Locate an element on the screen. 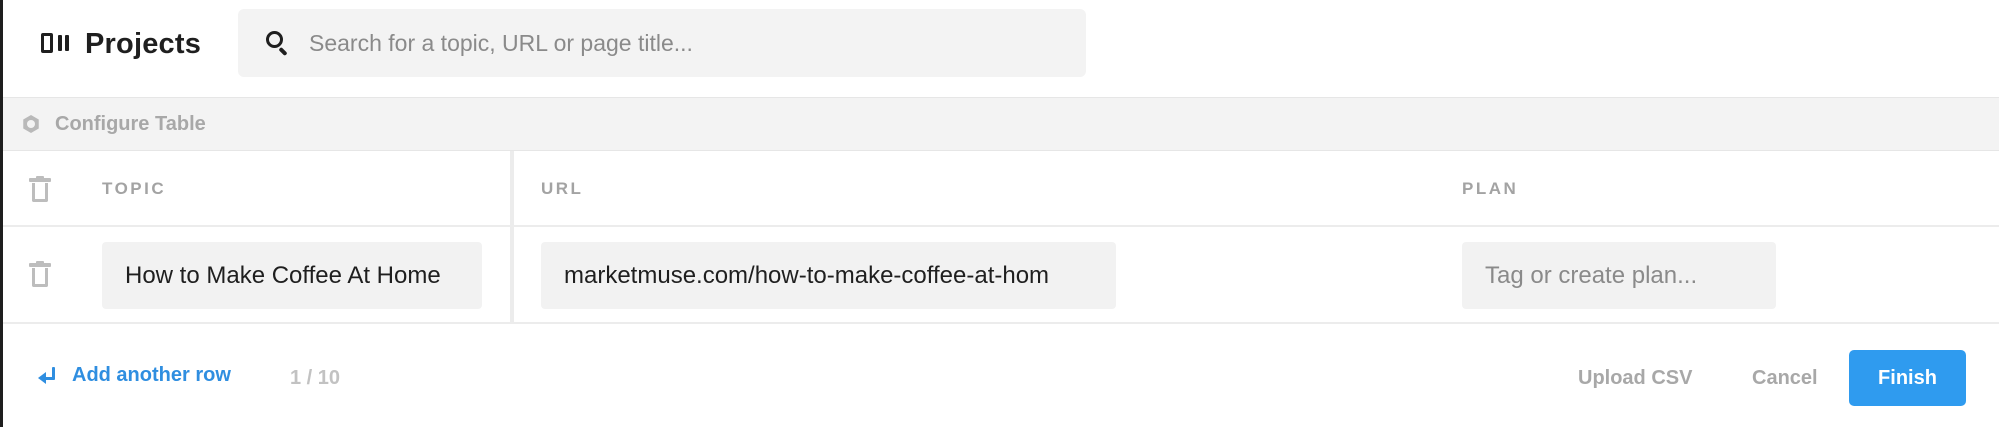 This screenshot has width=1999, height=427. finish-button: Finish is located at coordinates (1907, 378).